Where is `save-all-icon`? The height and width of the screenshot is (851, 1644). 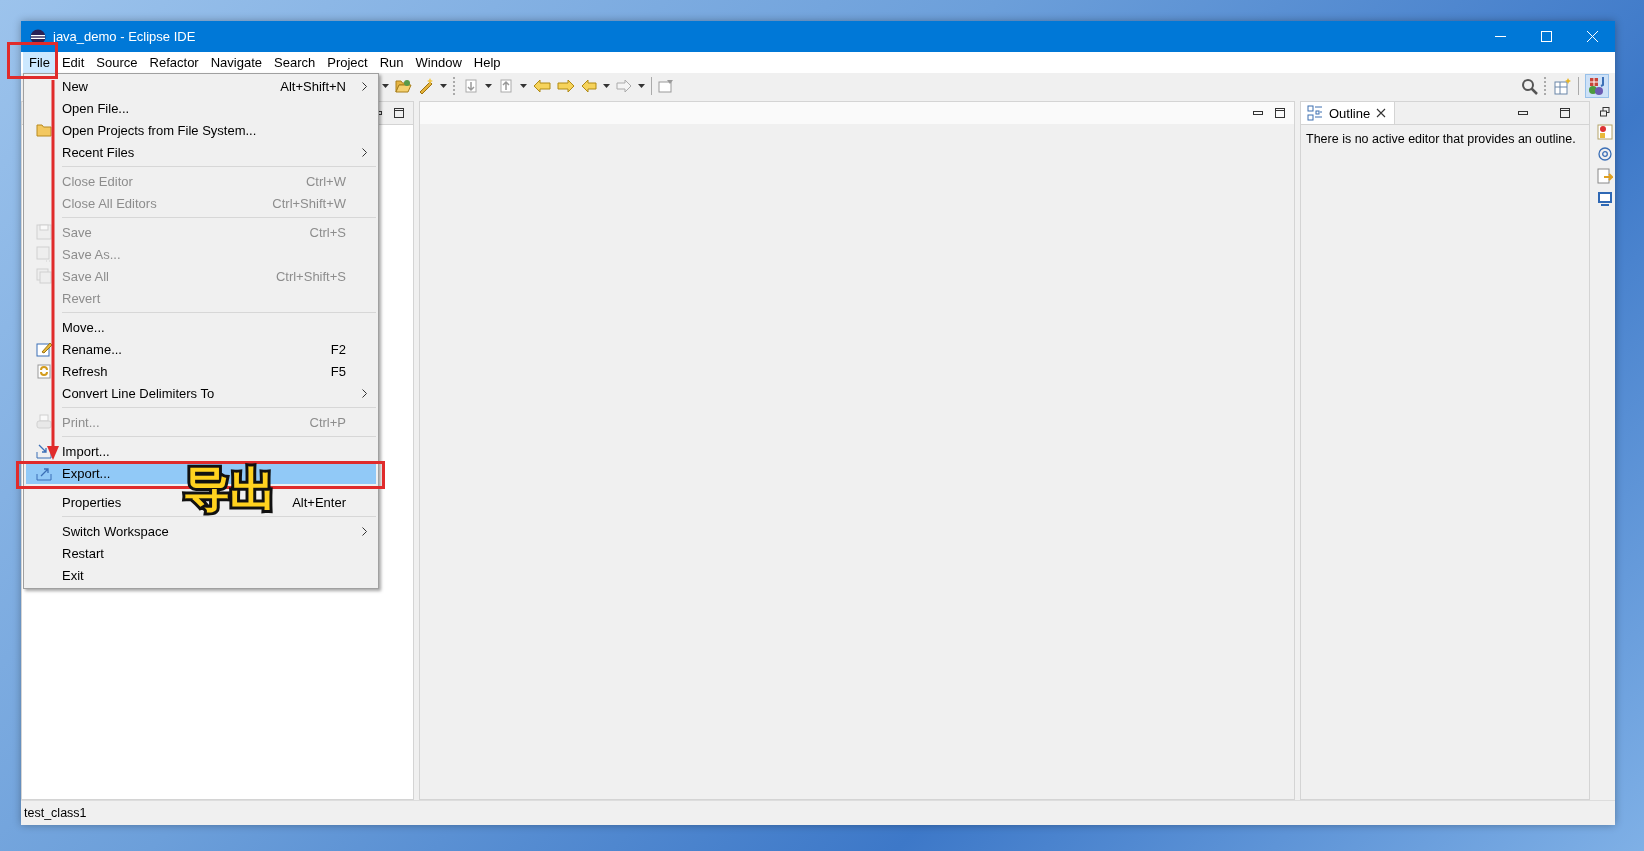
save-all-icon is located at coordinates (44, 276).